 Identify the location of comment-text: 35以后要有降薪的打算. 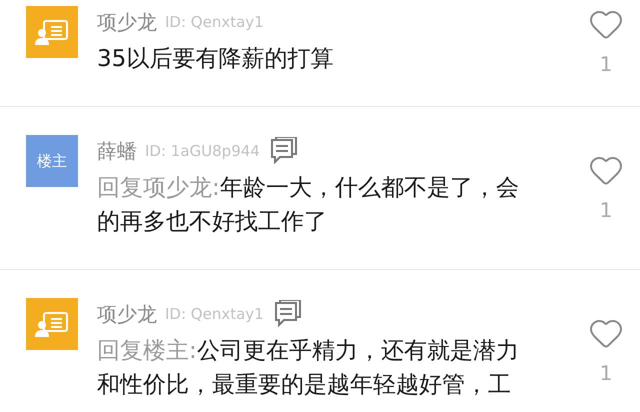
(215, 59).